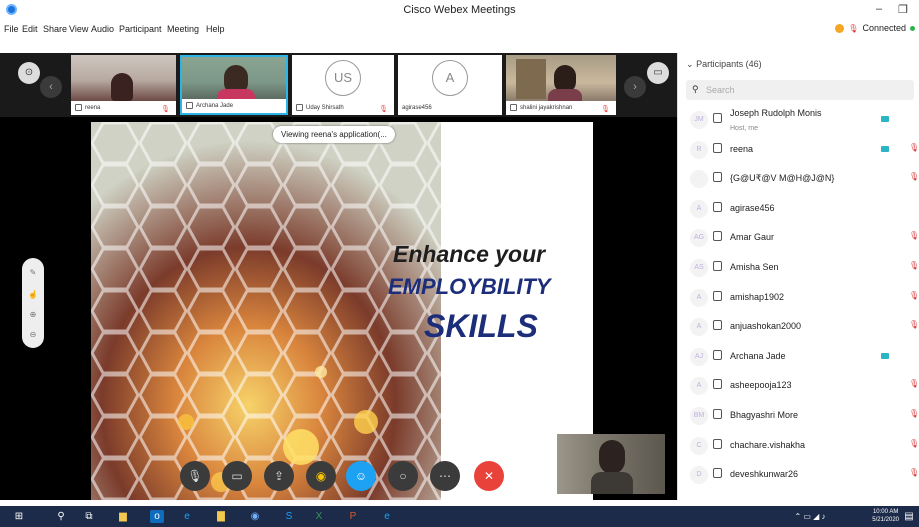  I want to click on menu-participant: Participant, so click(140, 29).